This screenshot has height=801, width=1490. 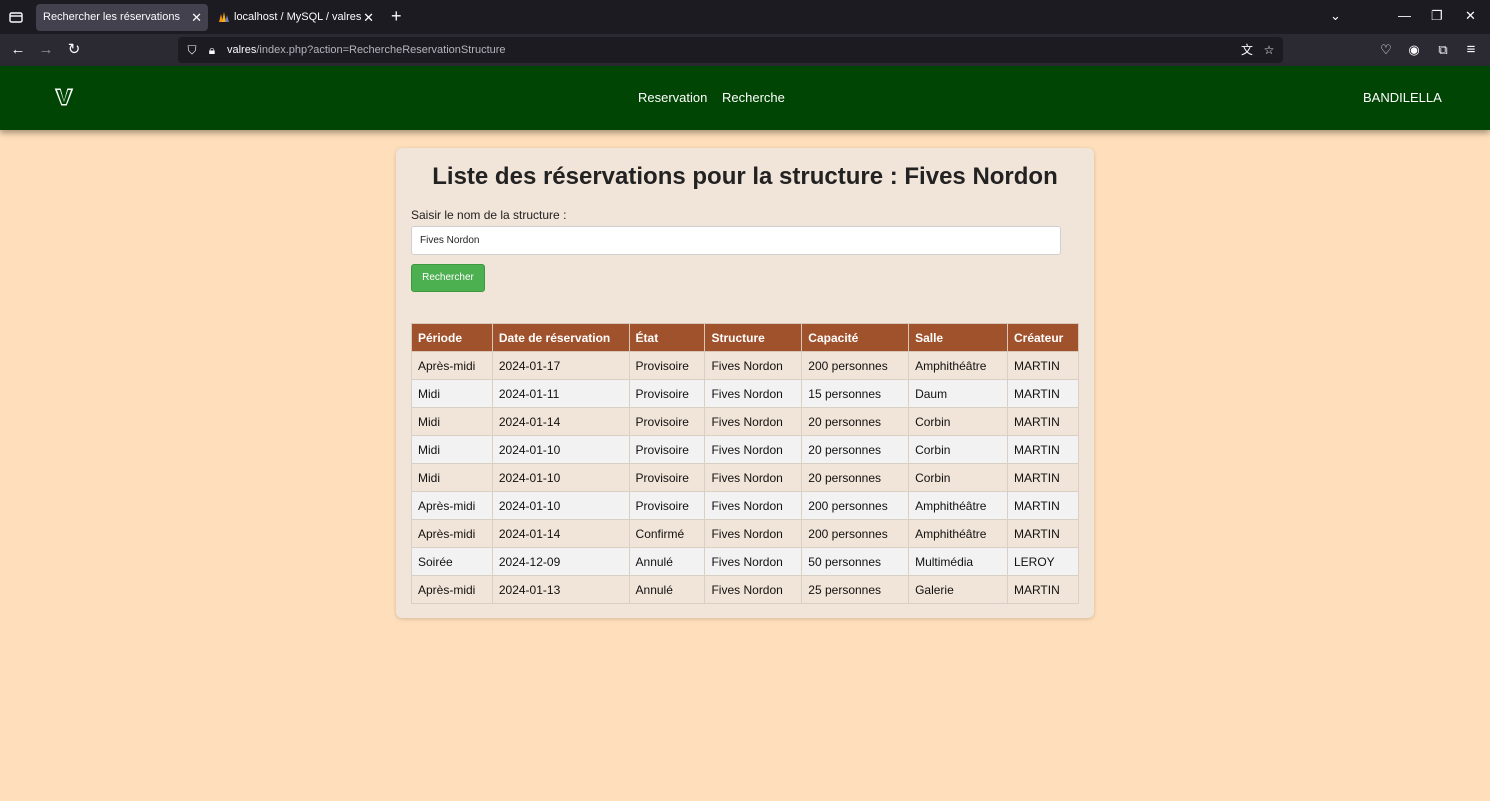 What do you see at coordinates (855, 561) in the screenshot?
I see `table-cell: 50 personnes` at bounding box center [855, 561].